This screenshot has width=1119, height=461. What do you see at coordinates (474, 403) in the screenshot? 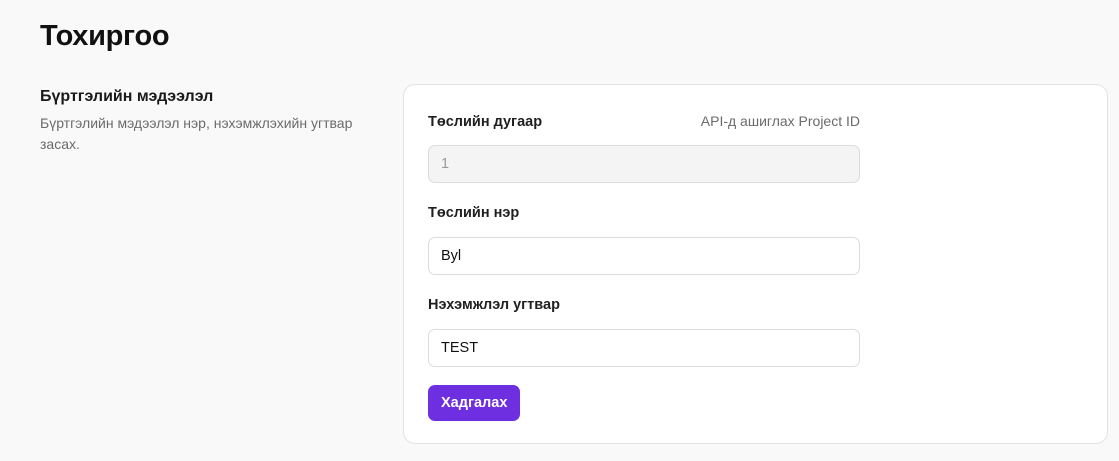
I see `save-button: Хадгалах` at bounding box center [474, 403].